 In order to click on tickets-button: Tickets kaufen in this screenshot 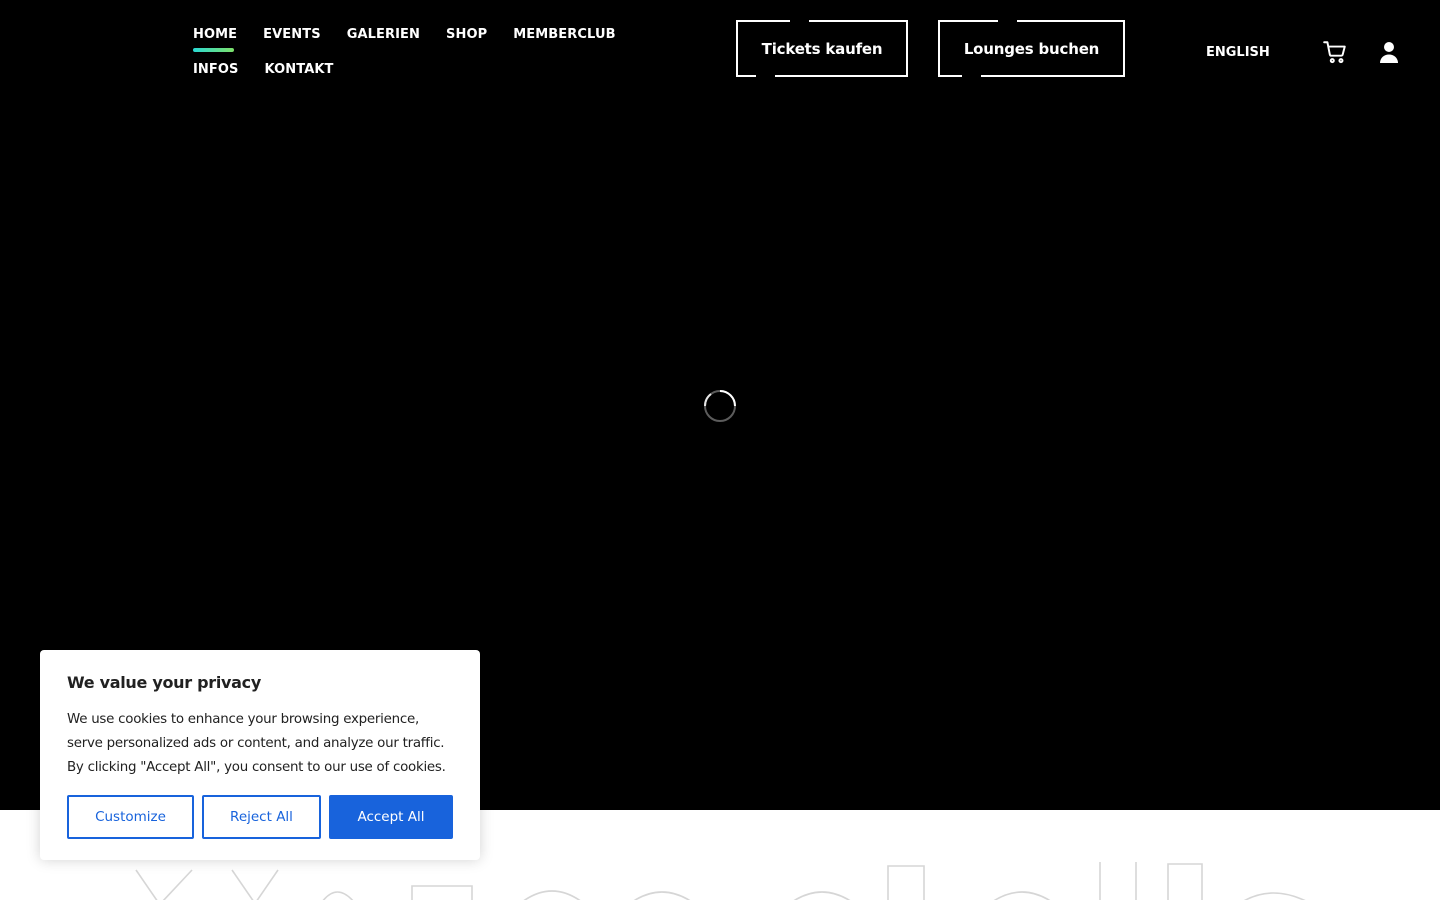, I will do `click(822, 48)`.